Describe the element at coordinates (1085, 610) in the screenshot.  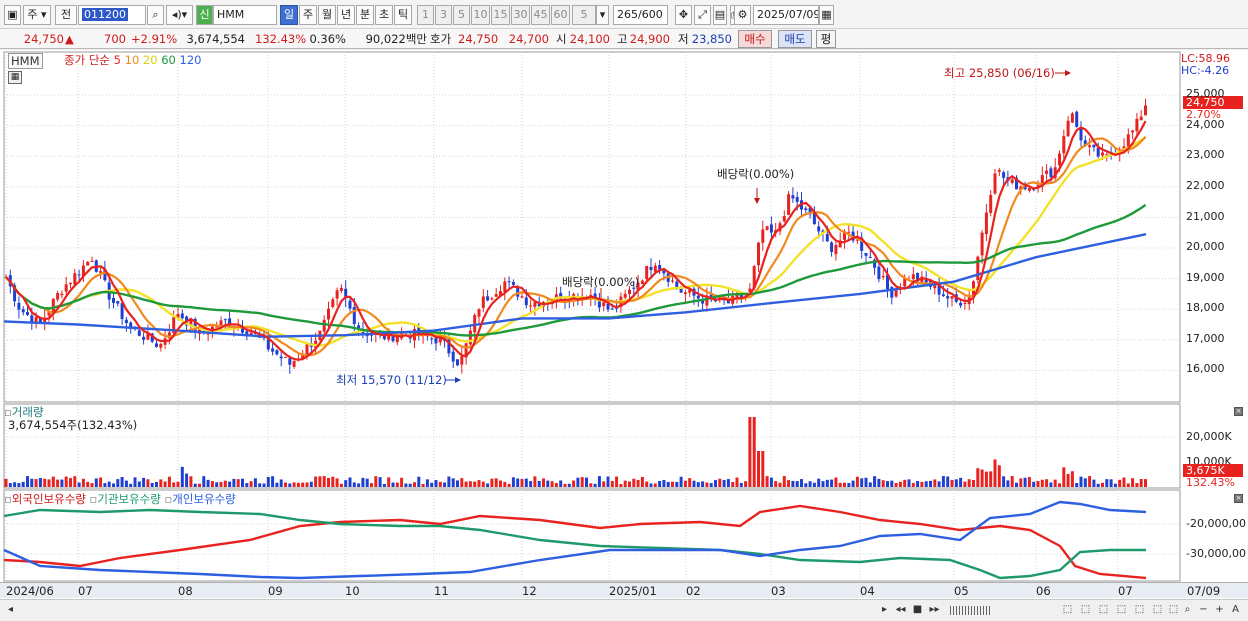
I see `zoom-out-region-icon: ⬚` at that location.